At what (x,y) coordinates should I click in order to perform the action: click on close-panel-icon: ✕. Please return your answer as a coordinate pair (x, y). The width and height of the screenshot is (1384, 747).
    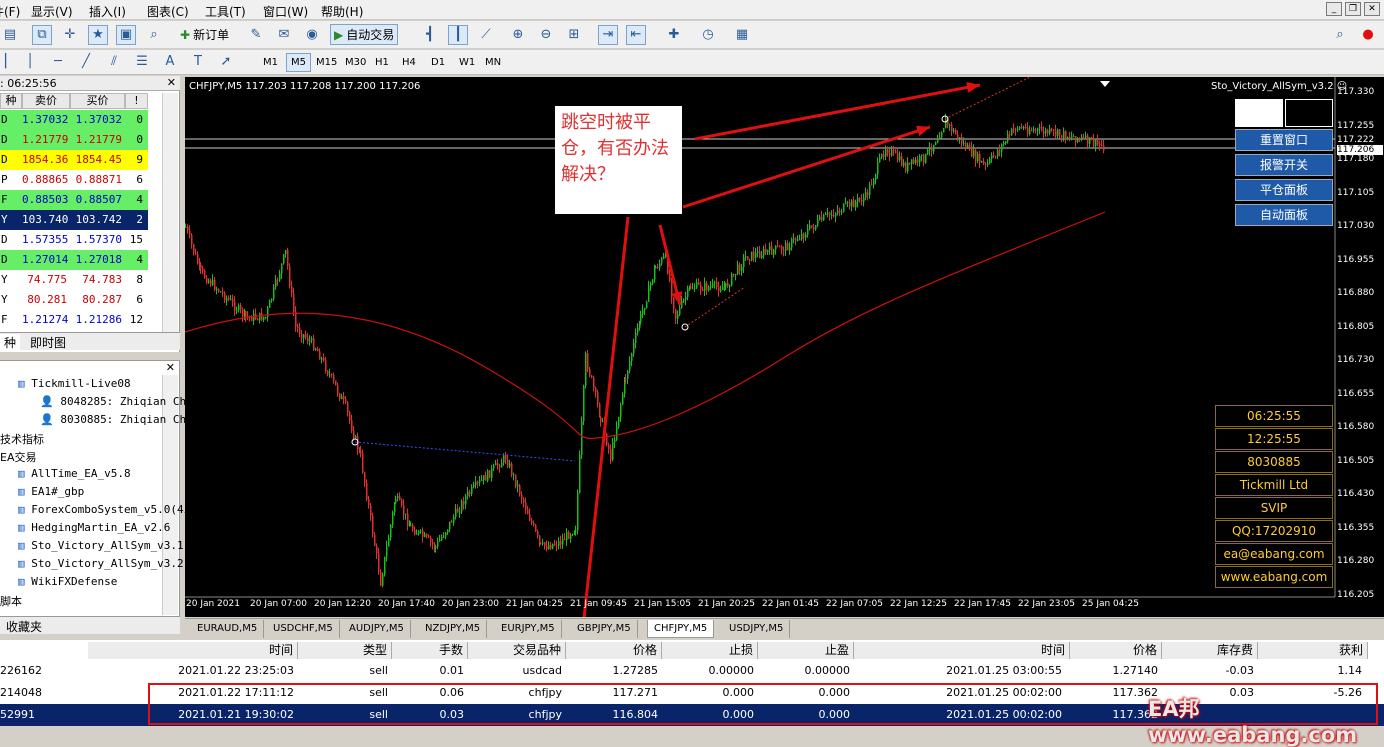
    Looking at the image, I should click on (170, 367).